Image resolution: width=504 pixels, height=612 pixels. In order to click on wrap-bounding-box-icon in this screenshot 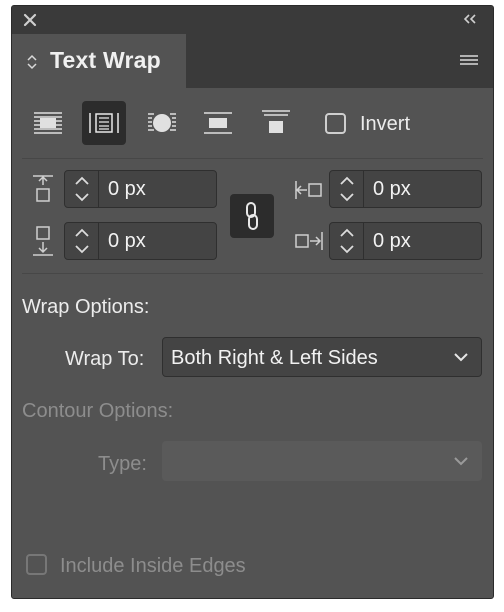, I will do `click(104, 123)`.